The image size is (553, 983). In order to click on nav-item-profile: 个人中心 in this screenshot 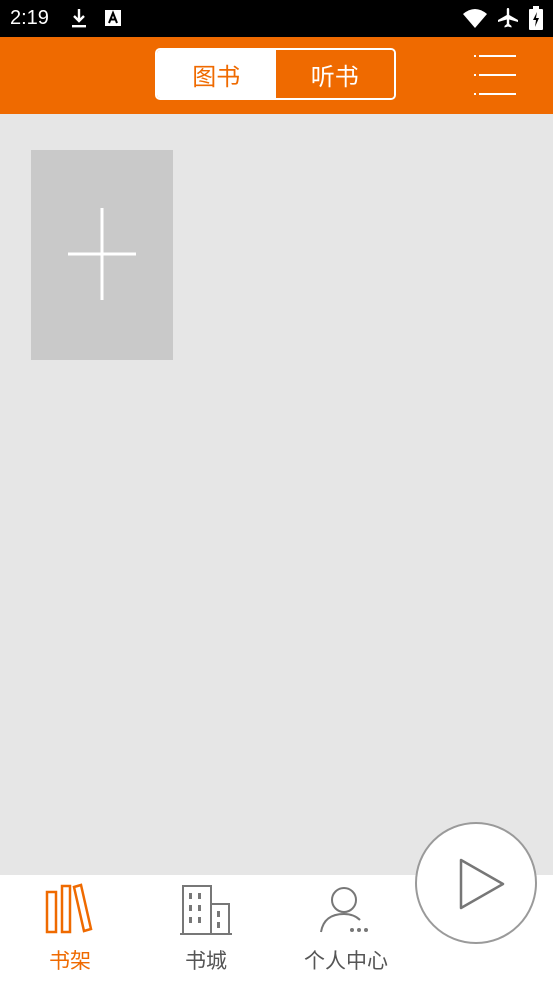, I will do `click(346, 929)`.